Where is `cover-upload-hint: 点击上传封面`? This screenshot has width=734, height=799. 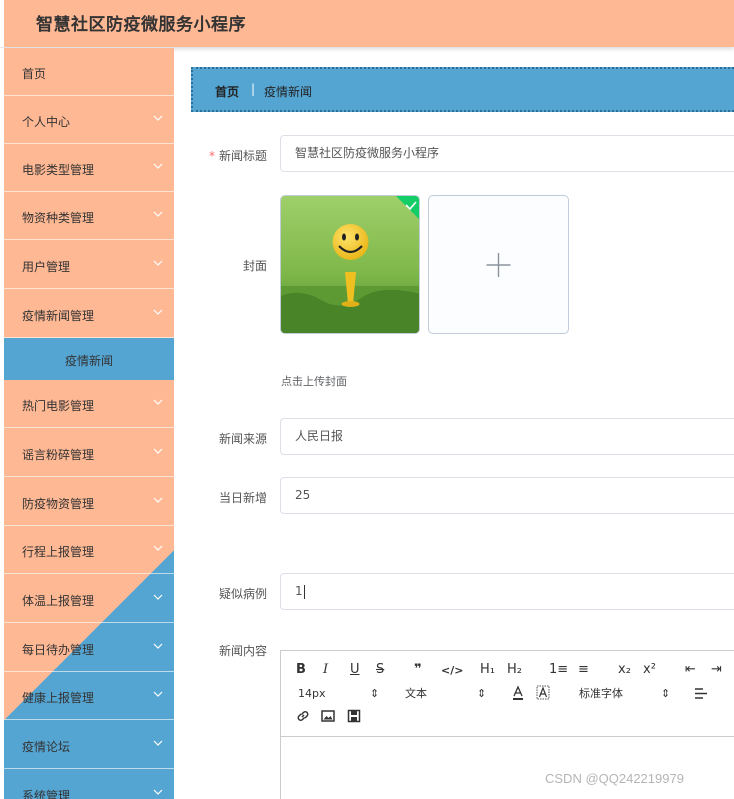
cover-upload-hint: 点击上传封面 is located at coordinates (314, 381).